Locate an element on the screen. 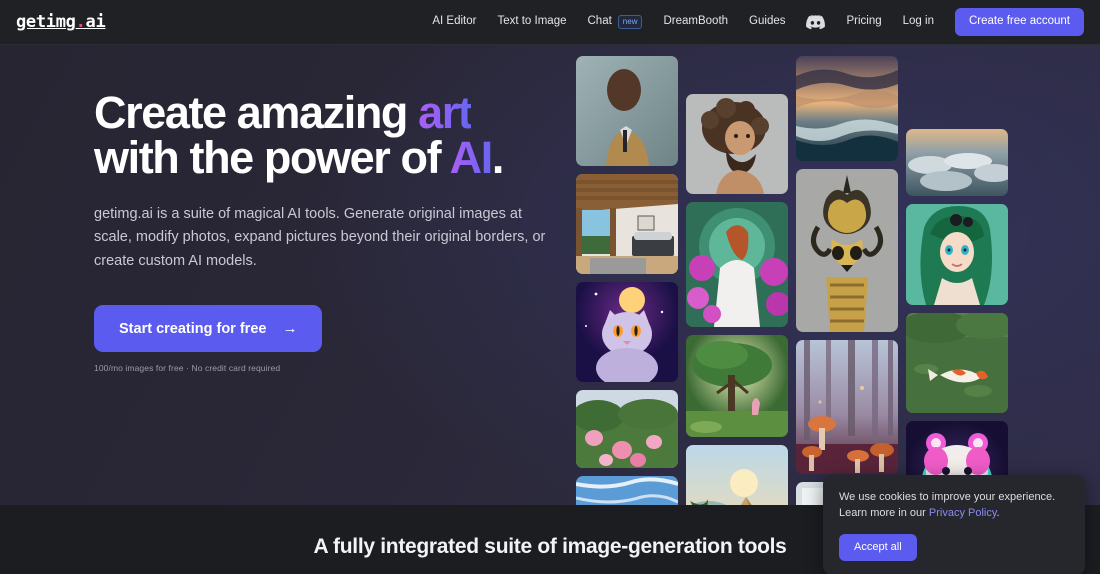 The height and width of the screenshot is (574, 1100). nav-link-pricing: Pricing is located at coordinates (863, 22).